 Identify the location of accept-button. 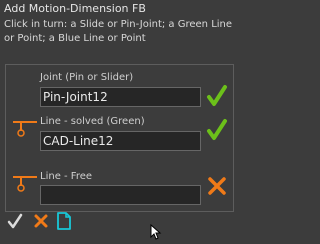
(15, 223).